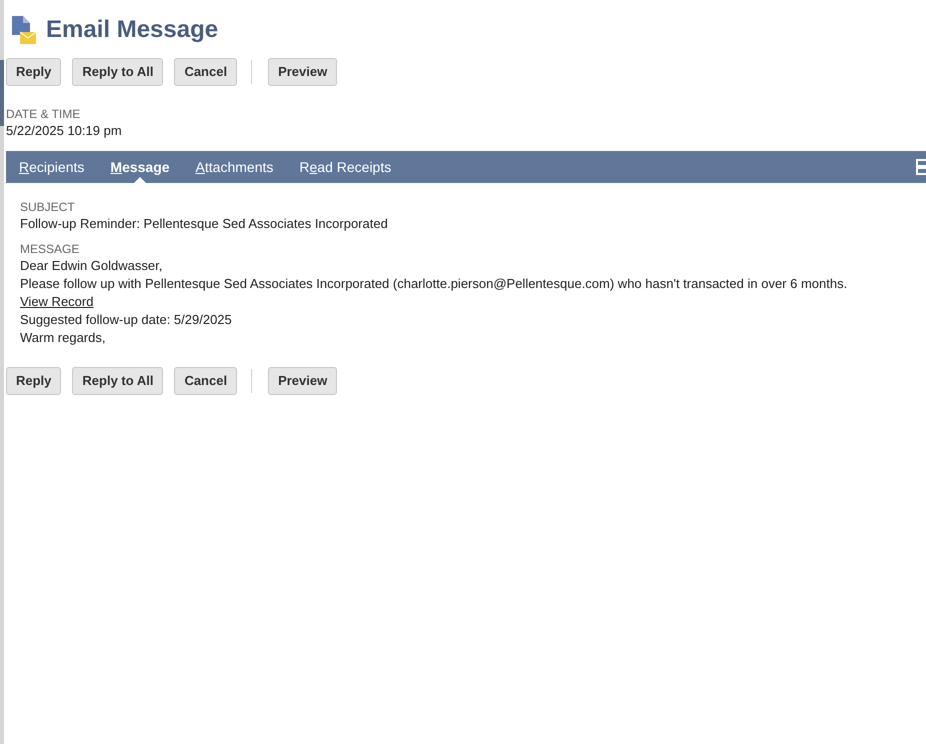 This screenshot has height=744, width=926. I want to click on message-line: Suggested follow-up date: 5/29/2025, so click(126, 320).